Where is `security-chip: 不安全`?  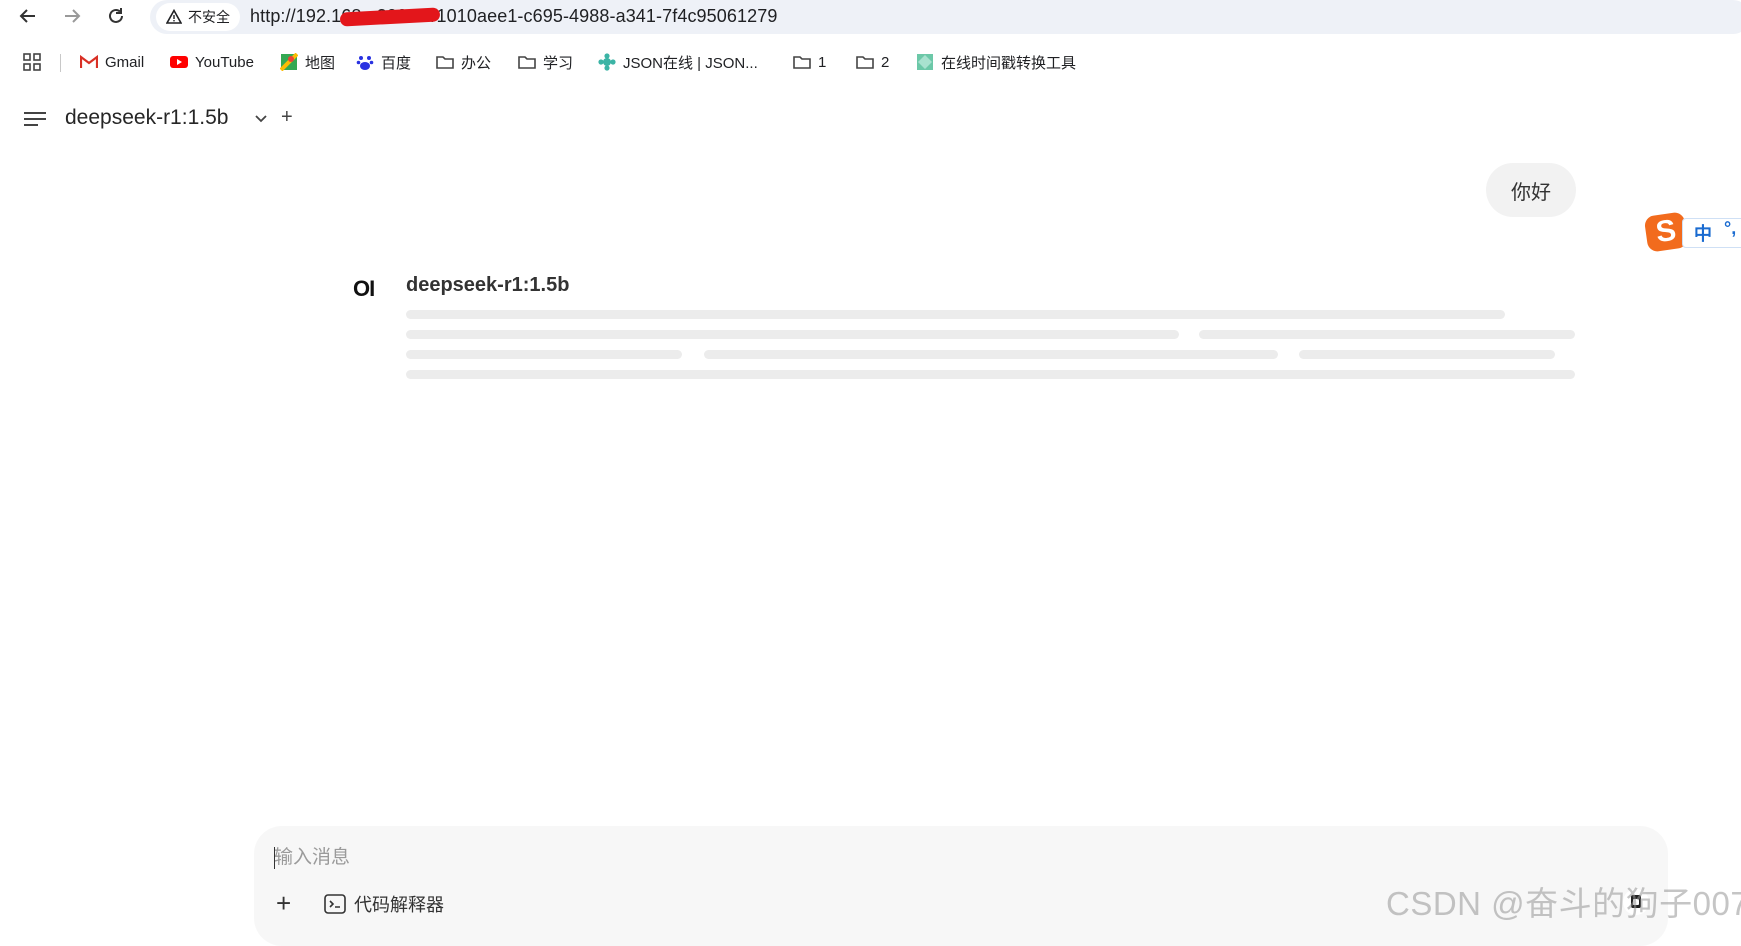 security-chip: 不安全 is located at coordinates (198, 17).